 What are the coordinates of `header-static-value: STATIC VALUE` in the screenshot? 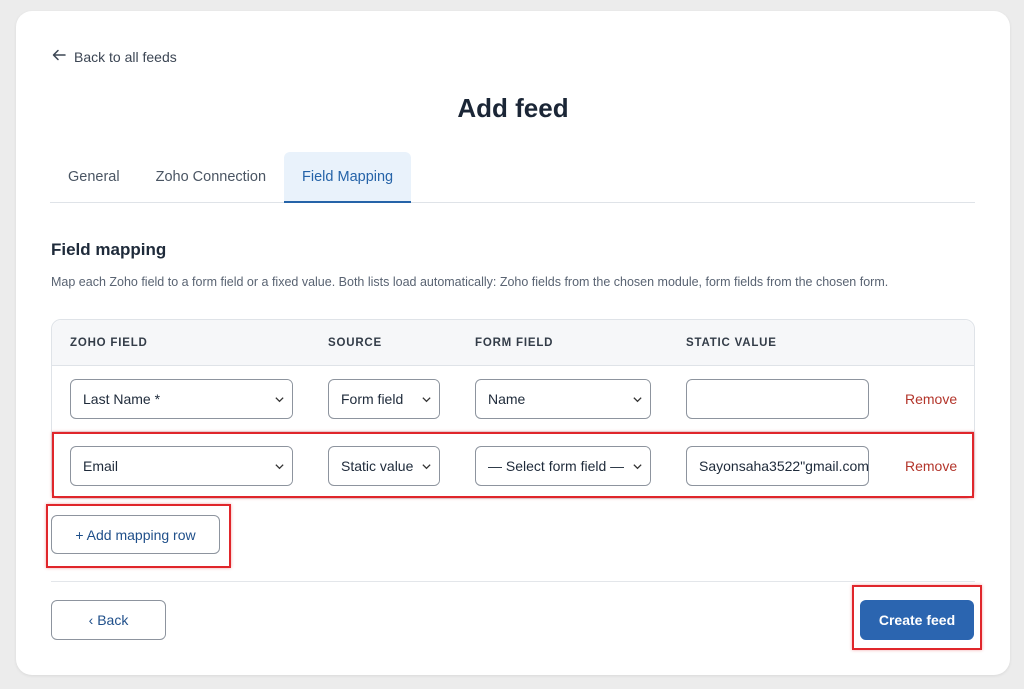 It's located at (731, 343).